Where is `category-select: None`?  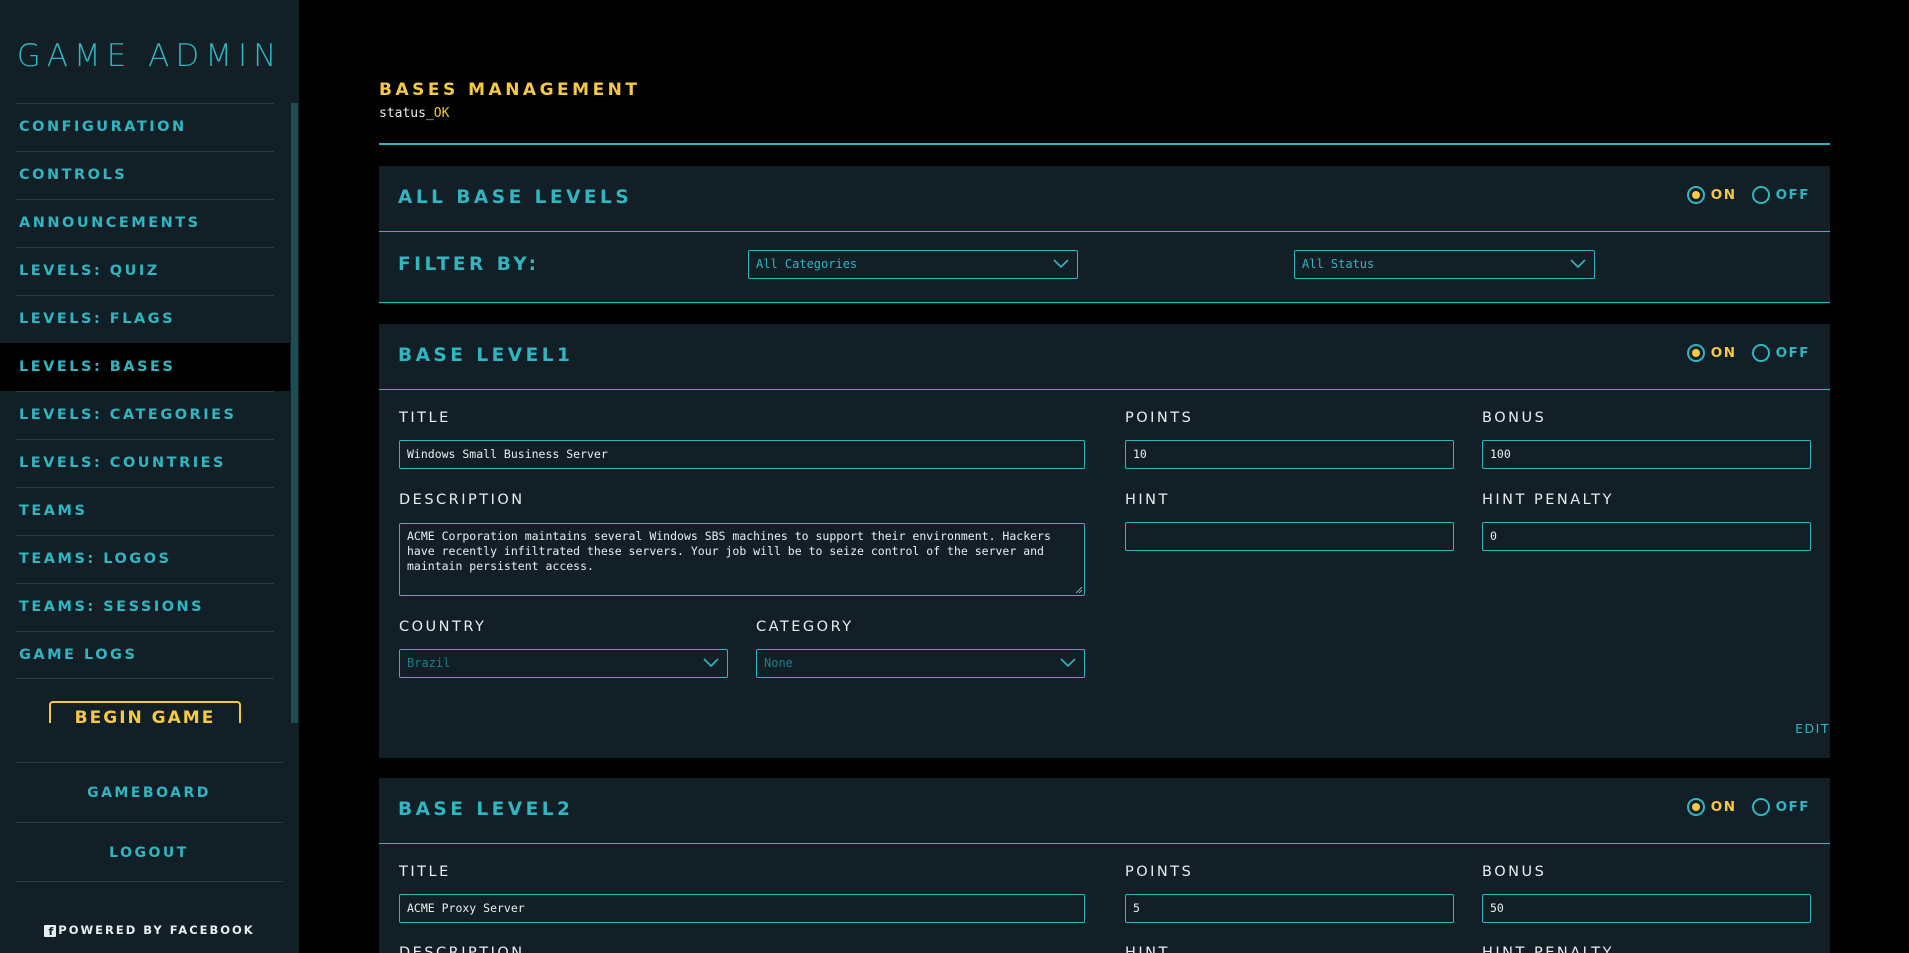
category-select: None is located at coordinates (920, 663).